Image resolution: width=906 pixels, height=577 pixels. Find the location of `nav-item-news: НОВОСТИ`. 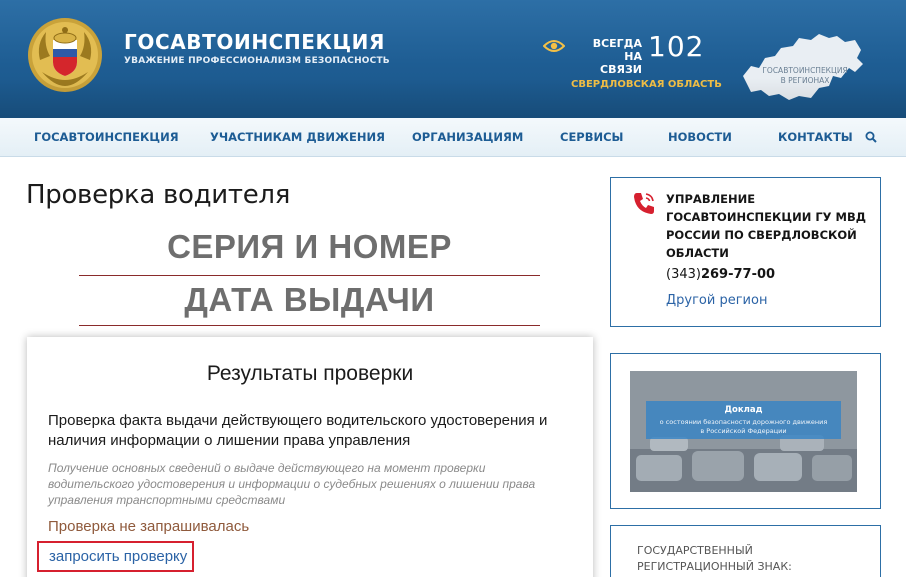

nav-item-news: НОВОСТИ is located at coordinates (700, 137).